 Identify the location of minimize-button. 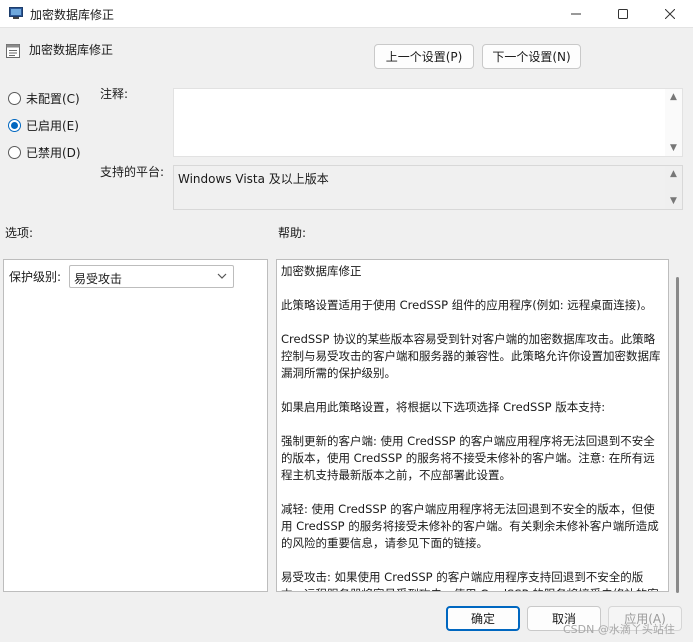
(576, 14).